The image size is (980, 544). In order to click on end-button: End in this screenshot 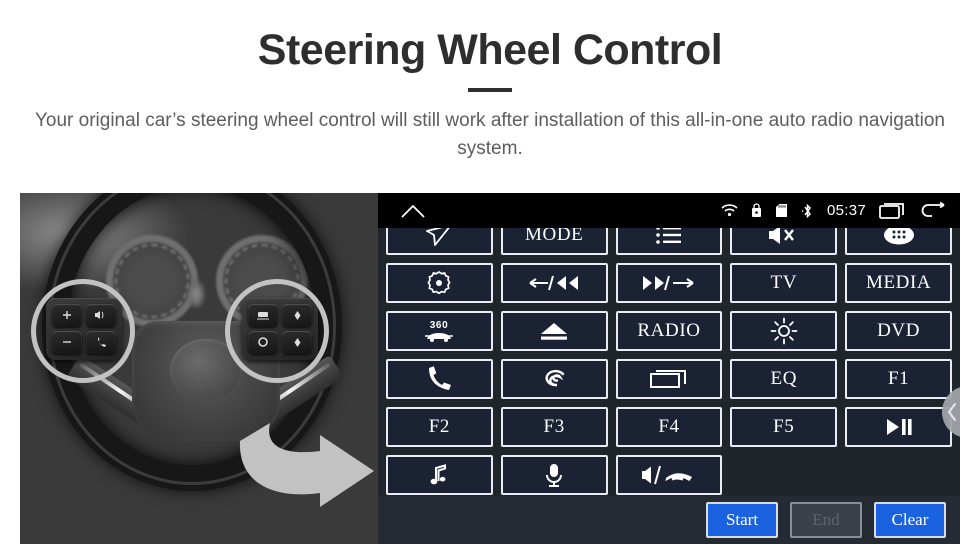, I will do `click(826, 520)`.